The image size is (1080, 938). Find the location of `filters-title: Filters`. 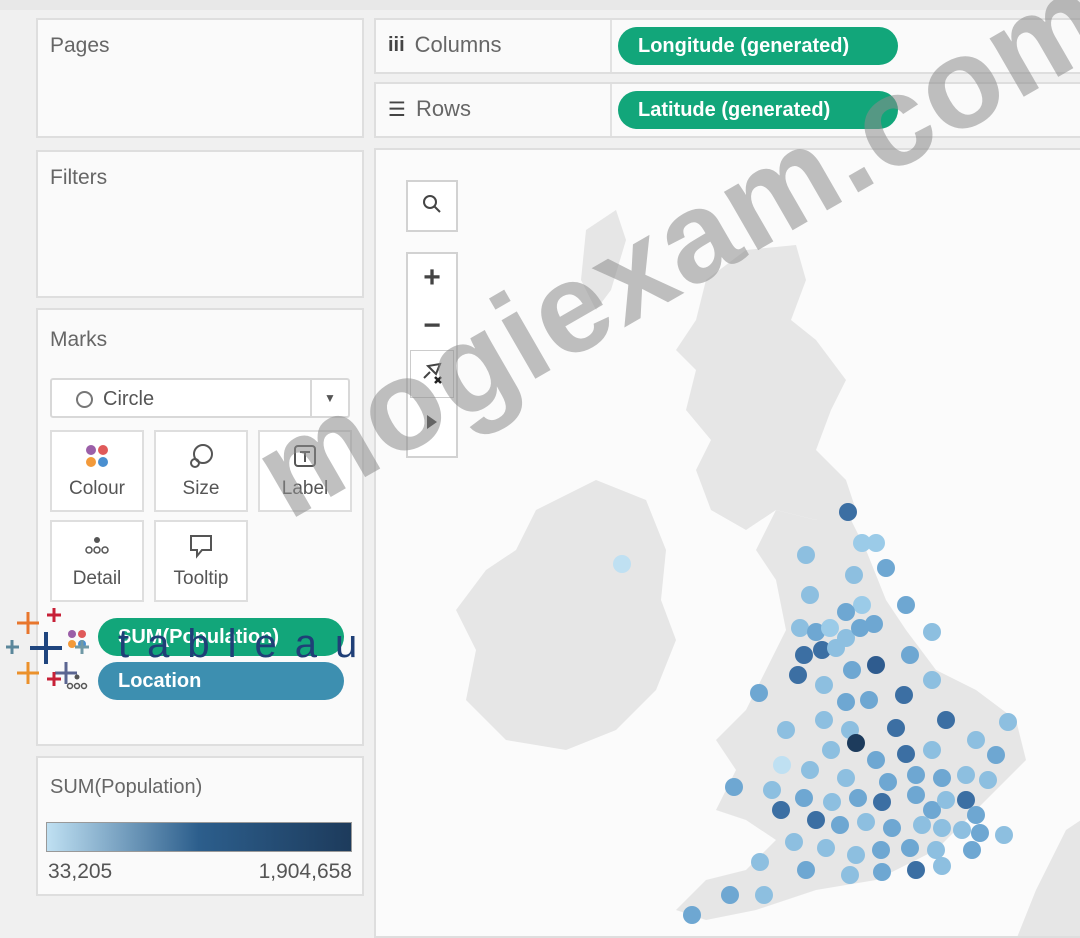

filters-title: Filters is located at coordinates (79, 177).